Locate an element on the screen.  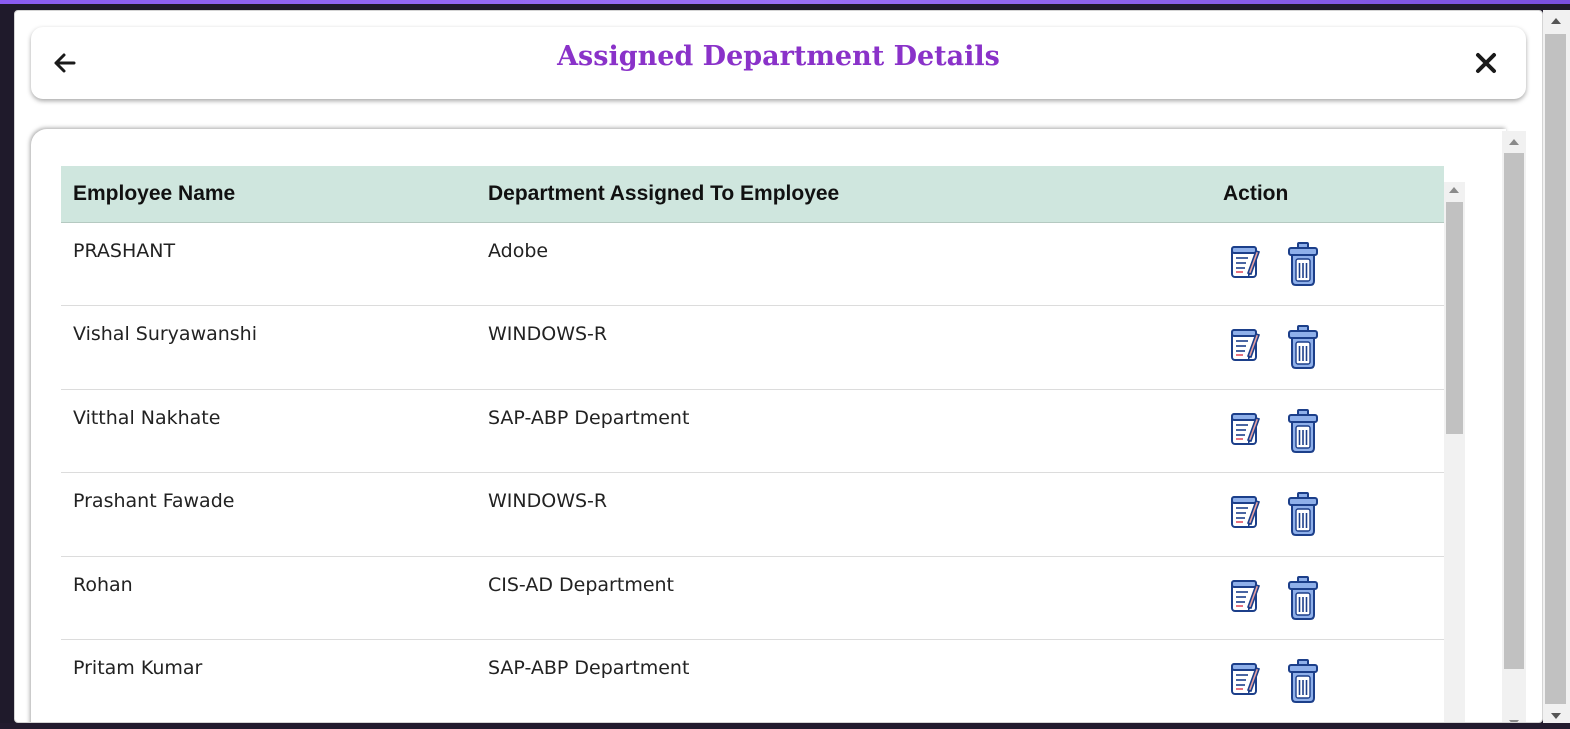
close-icon is located at coordinates (1486, 63).